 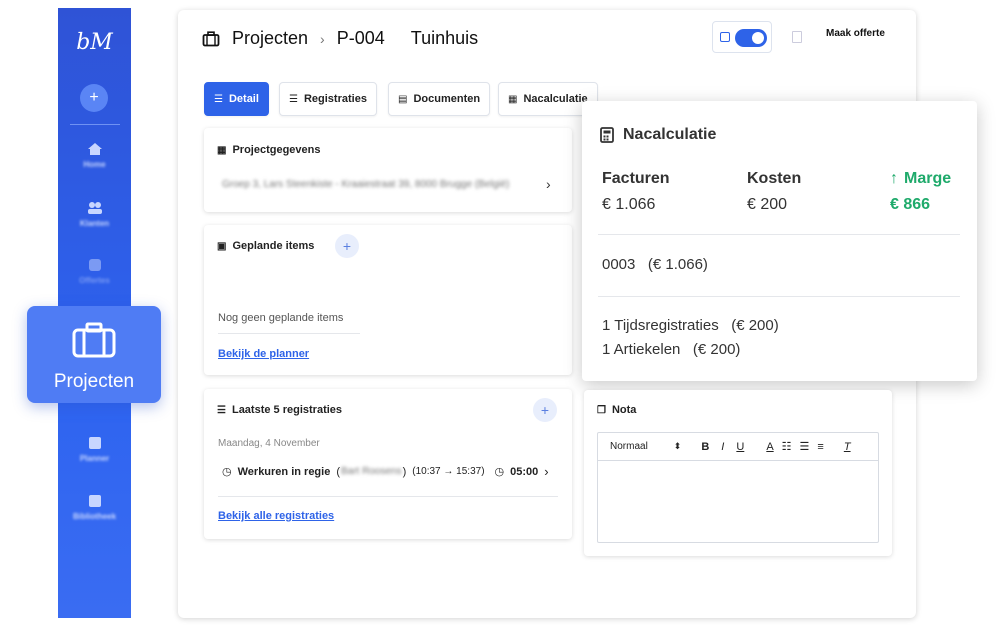 I want to click on make-offer-button: Maak offerte, so click(x=855, y=33).